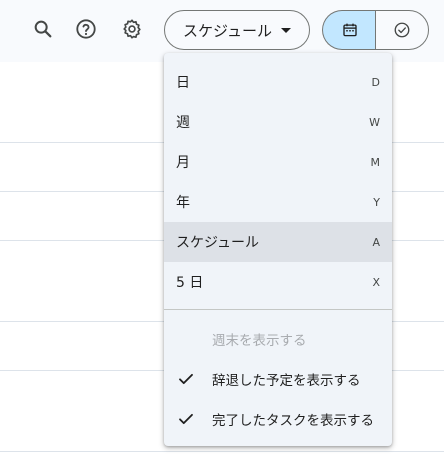  What do you see at coordinates (278, 309) in the screenshot?
I see `menu-divider` at bounding box center [278, 309].